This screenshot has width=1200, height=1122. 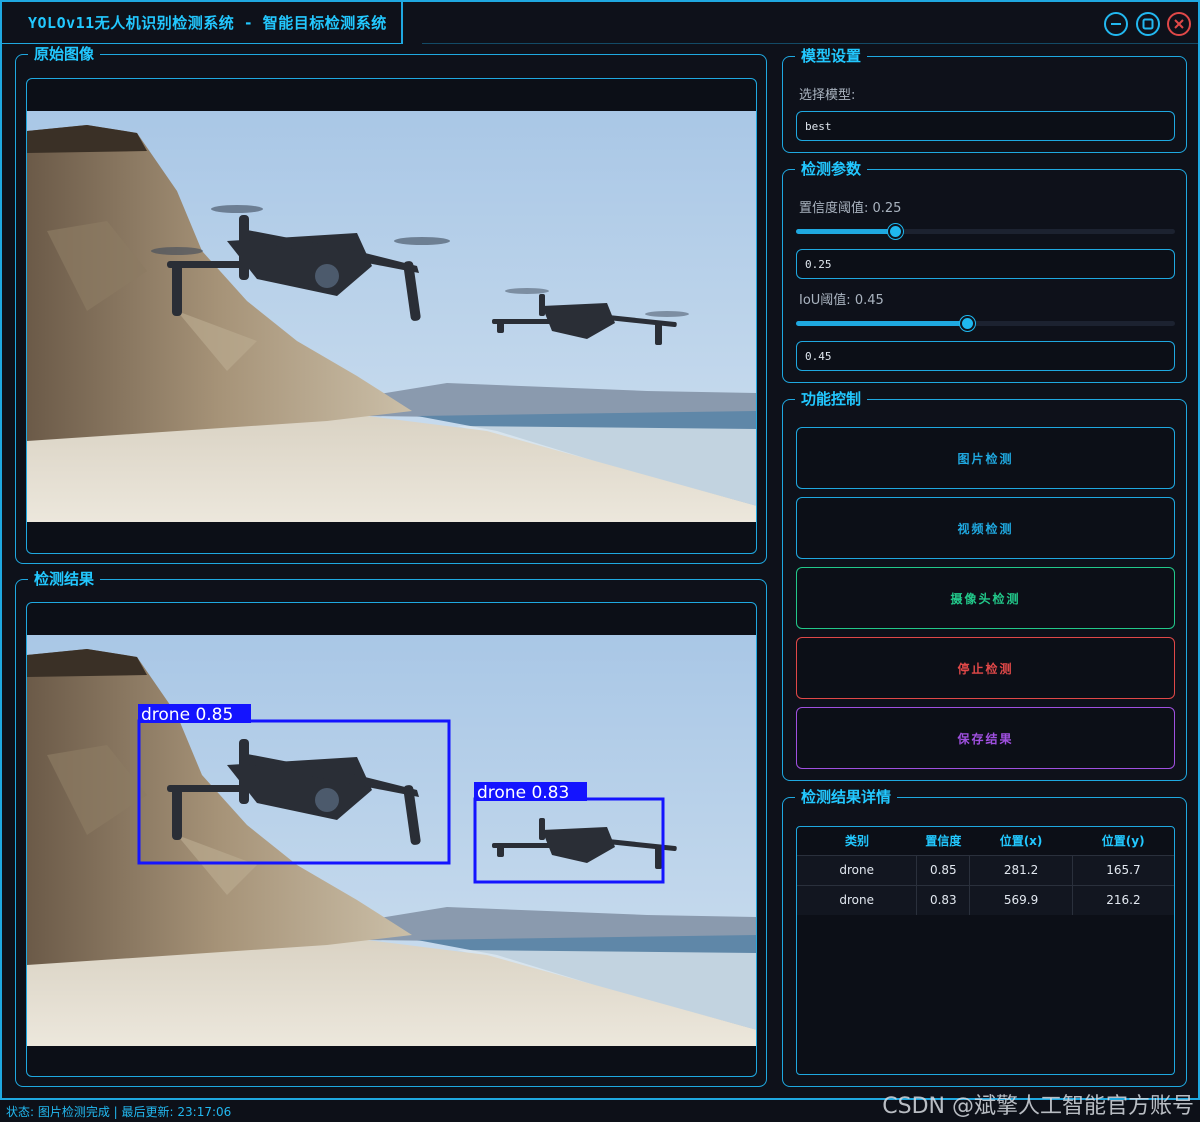 What do you see at coordinates (845, 231) in the screenshot?
I see `confidence-slider-fill` at bounding box center [845, 231].